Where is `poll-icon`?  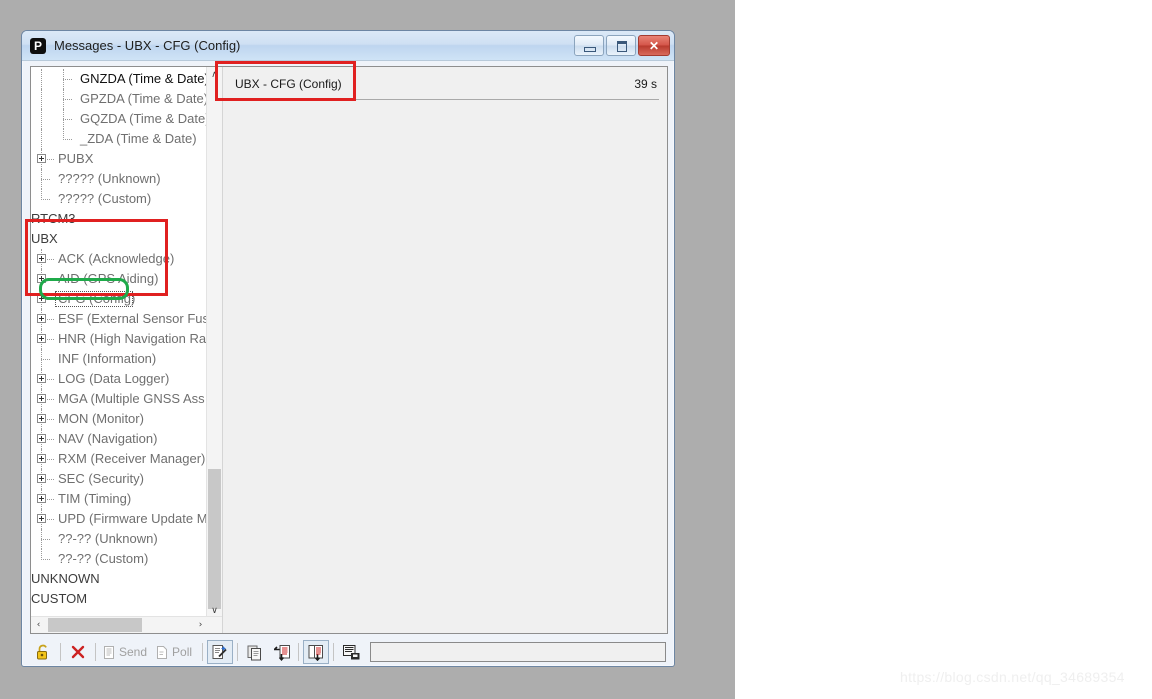 poll-icon is located at coordinates (162, 652).